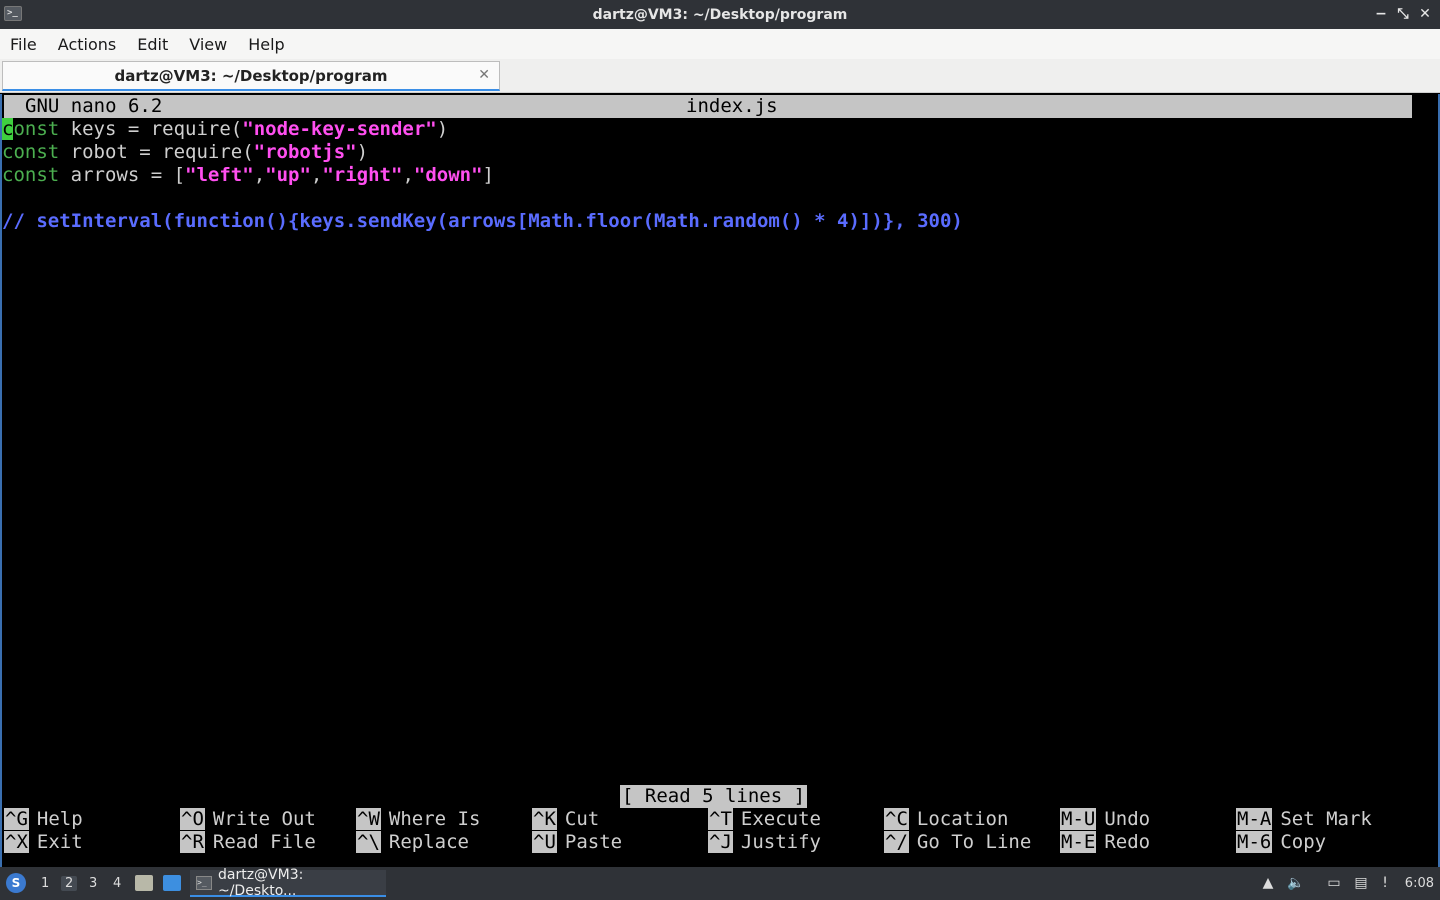  I want to click on shortcut-read-file: ^R Read File, so click(248, 842).